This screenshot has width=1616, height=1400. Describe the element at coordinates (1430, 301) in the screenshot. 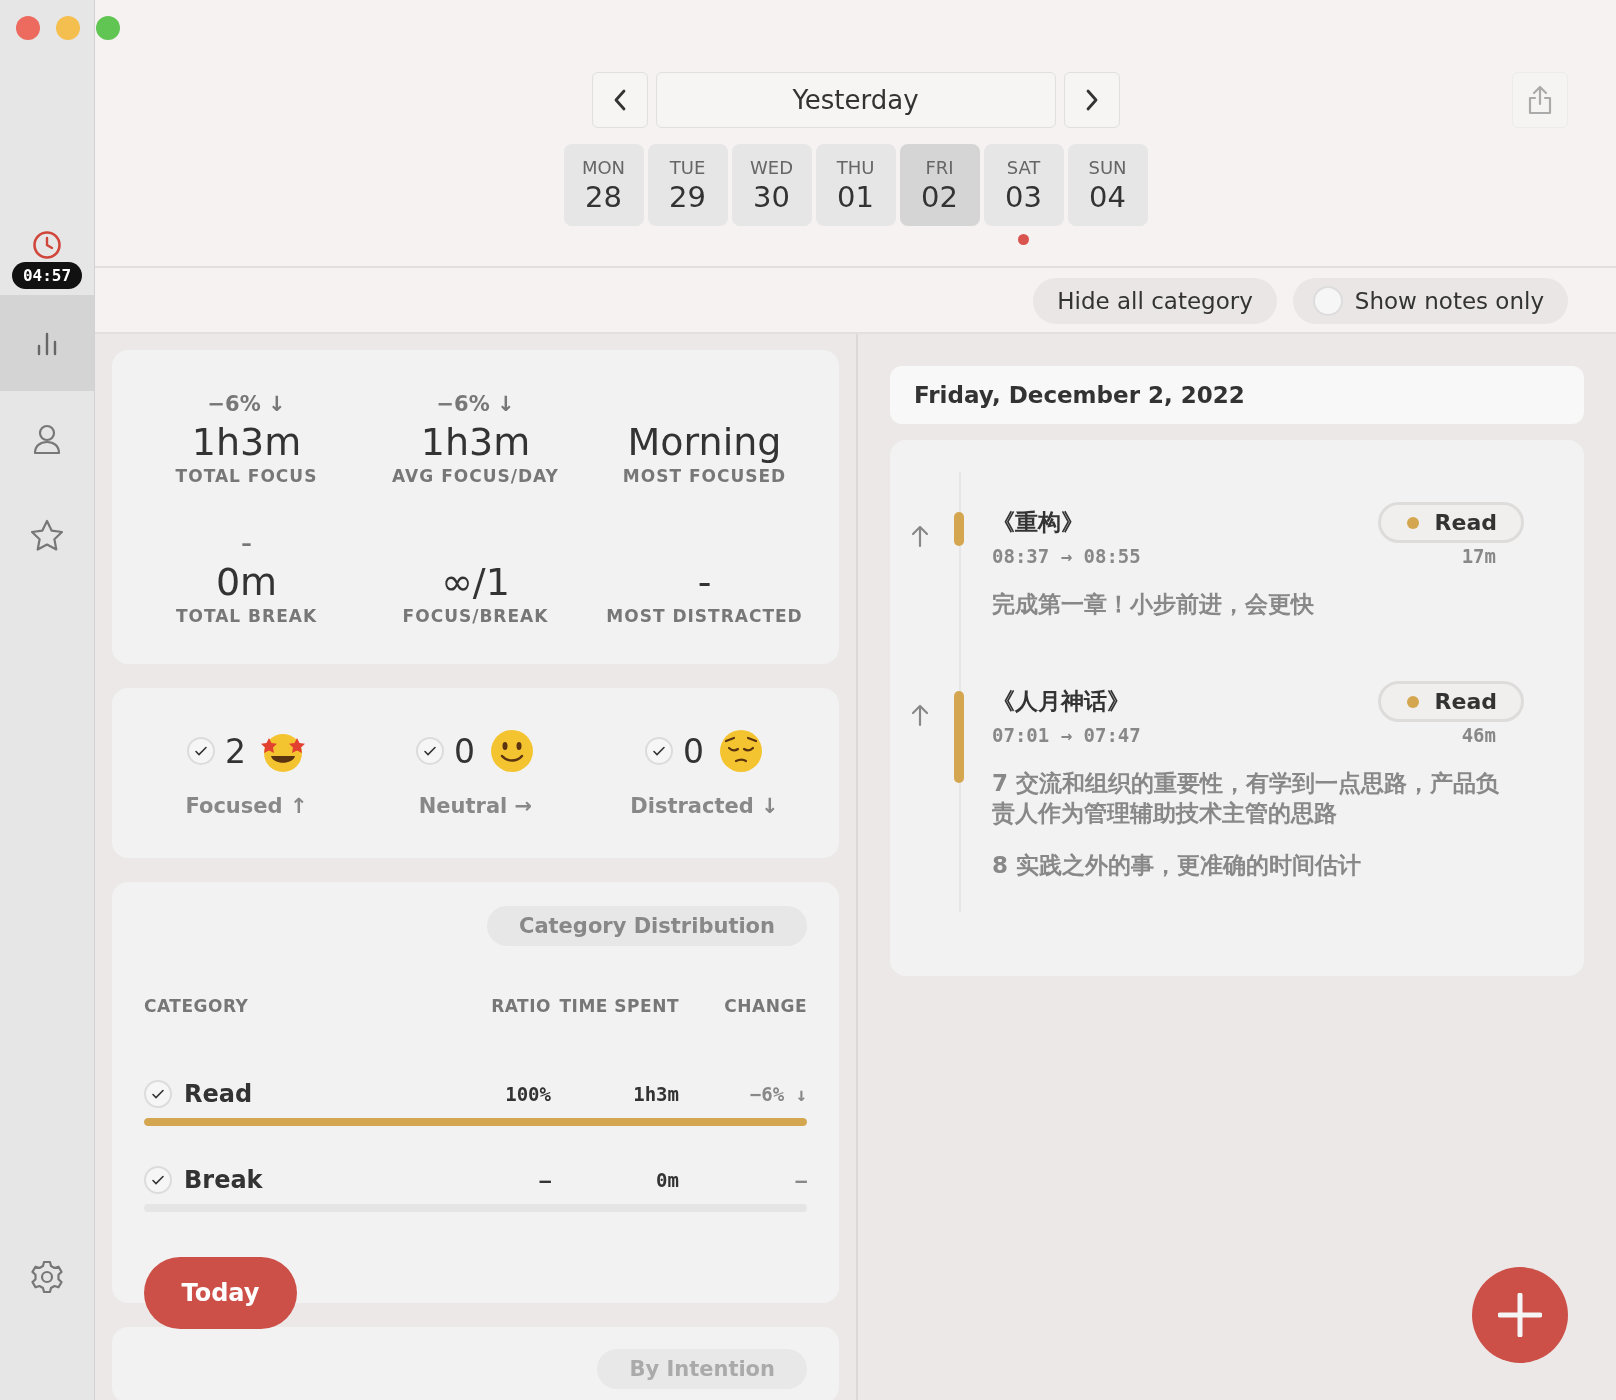

I see `show-notes-only-toggle: Show notes only` at that location.